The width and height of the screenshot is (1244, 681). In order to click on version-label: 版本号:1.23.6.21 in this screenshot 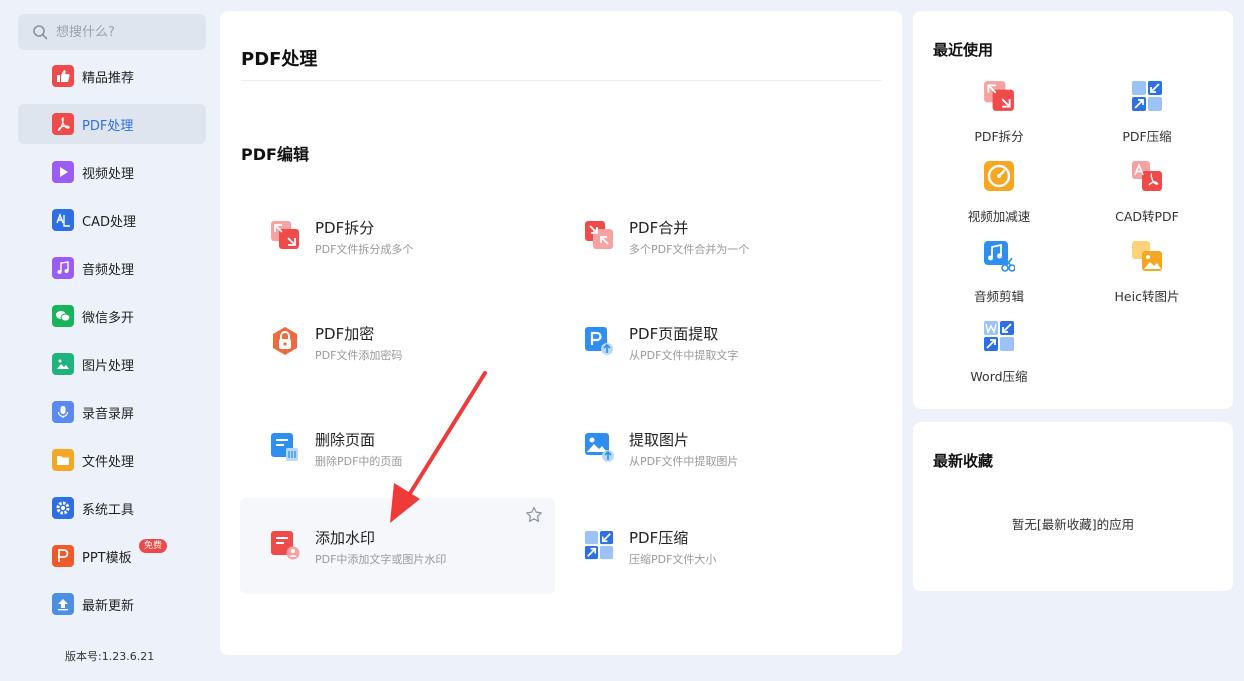, I will do `click(110, 656)`.